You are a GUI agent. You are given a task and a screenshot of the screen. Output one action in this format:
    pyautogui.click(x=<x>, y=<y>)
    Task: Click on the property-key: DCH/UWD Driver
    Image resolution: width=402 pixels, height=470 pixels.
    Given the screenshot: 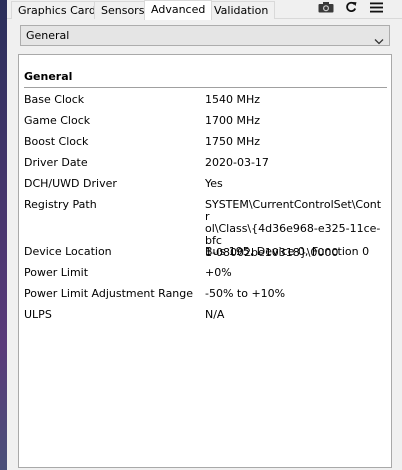 What is the action you would take?
    pyautogui.click(x=70, y=183)
    